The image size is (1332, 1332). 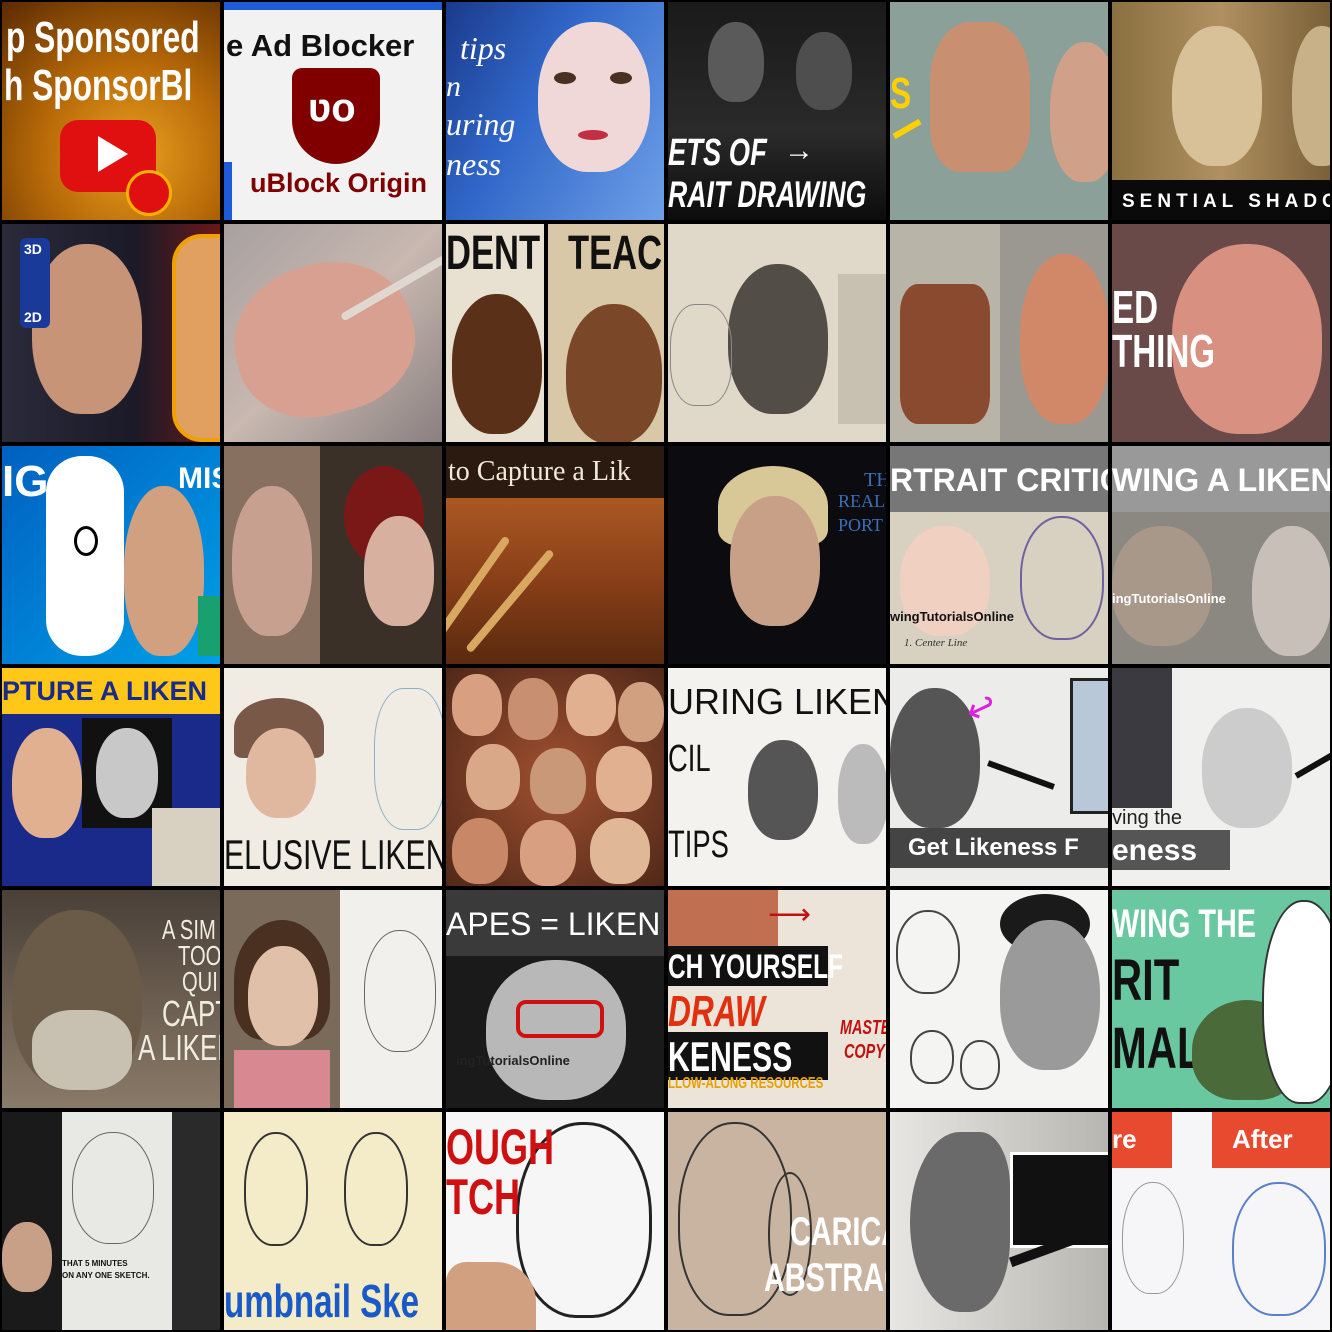 What do you see at coordinates (993, 847) in the screenshot?
I see `thumbnail-title-line: Get Likeness F` at bounding box center [993, 847].